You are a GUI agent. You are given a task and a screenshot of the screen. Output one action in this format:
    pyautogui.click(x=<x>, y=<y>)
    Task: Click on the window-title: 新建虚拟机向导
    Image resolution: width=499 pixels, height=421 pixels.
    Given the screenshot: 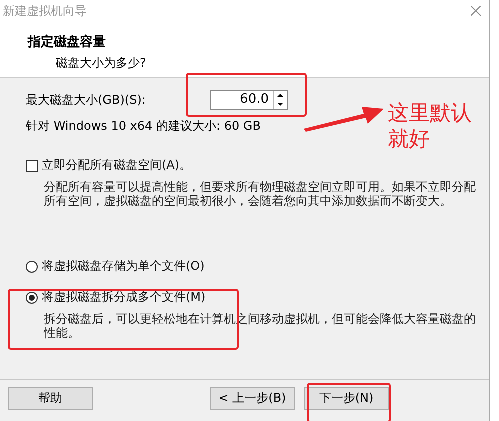 What is the action you would take?
    pyautogui.click(x=45, y=11)
    